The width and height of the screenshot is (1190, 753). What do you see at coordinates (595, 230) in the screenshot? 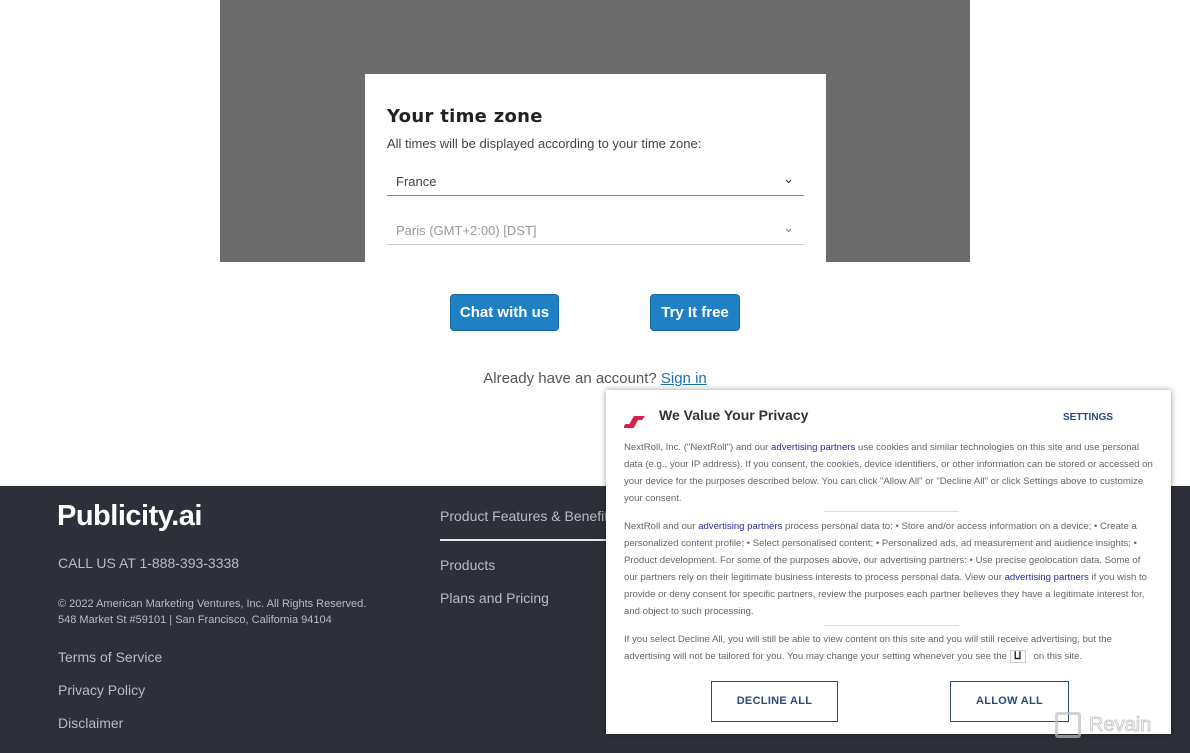
I see `city-select: Paris (GMT+2:00) [DST] ⌄` at bounding box center [595, 230].